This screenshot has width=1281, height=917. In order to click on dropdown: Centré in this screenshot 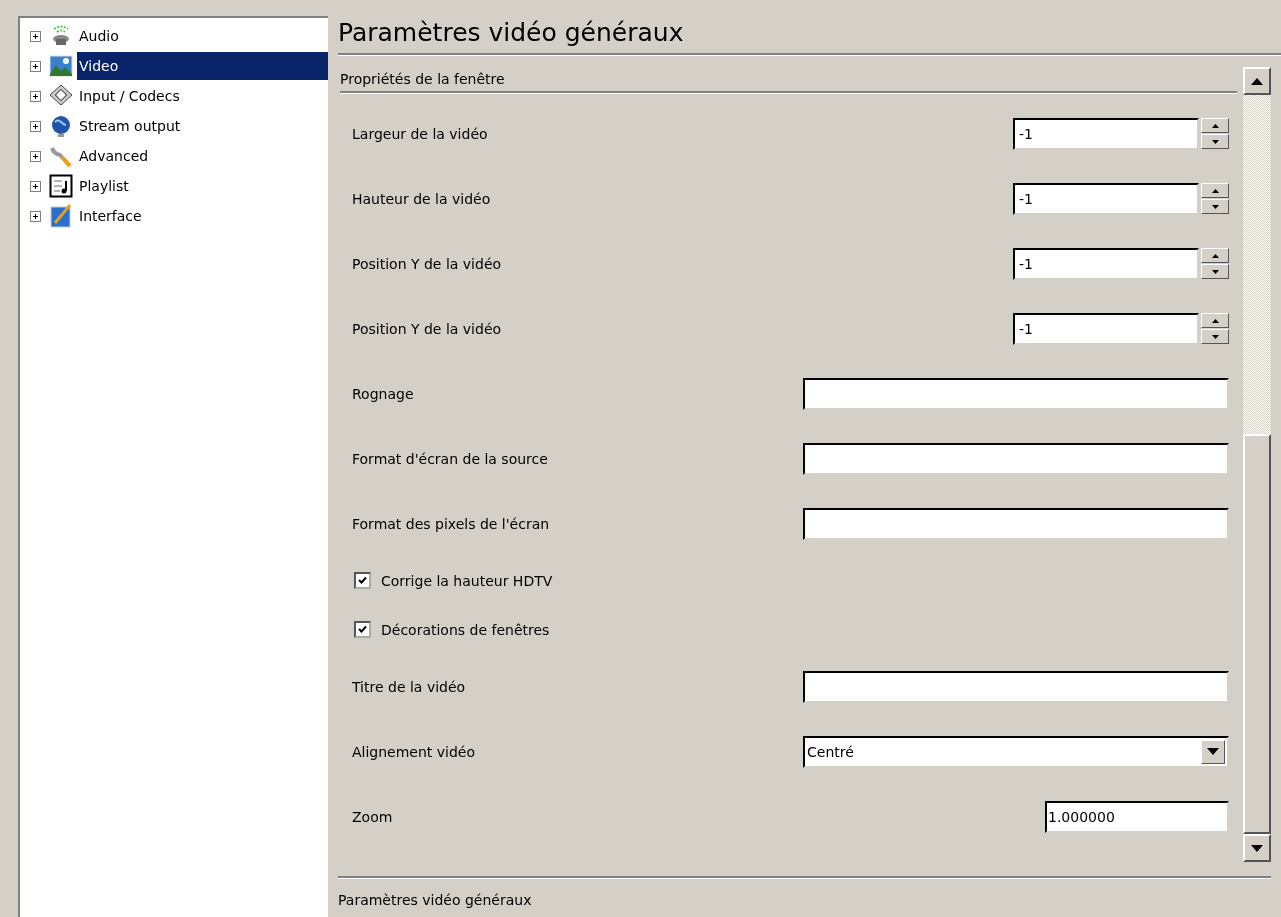, I will do `click(1016, 751)`.